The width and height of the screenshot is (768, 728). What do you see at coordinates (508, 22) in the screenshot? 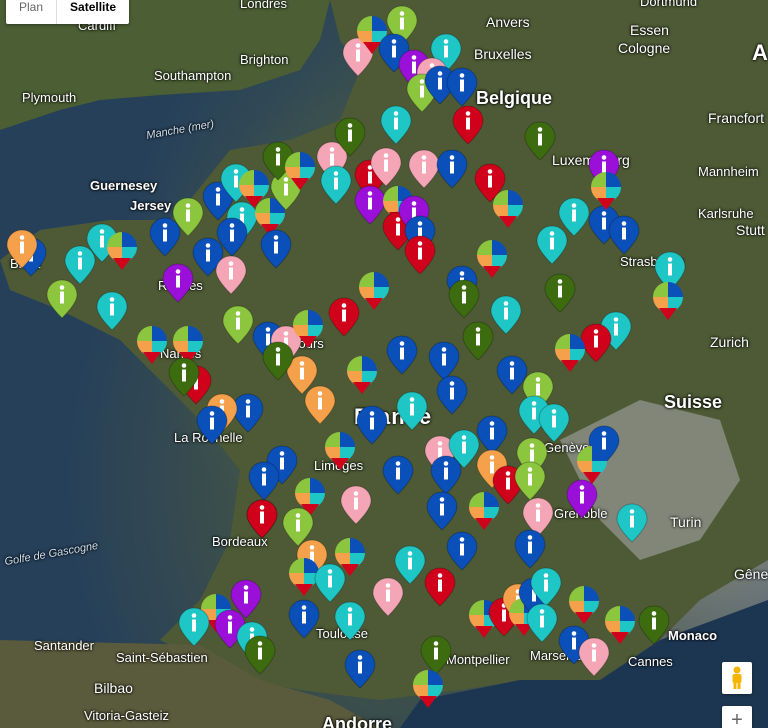
I see `city-label-anvers: Anvers` at bounding box center [508, 22].